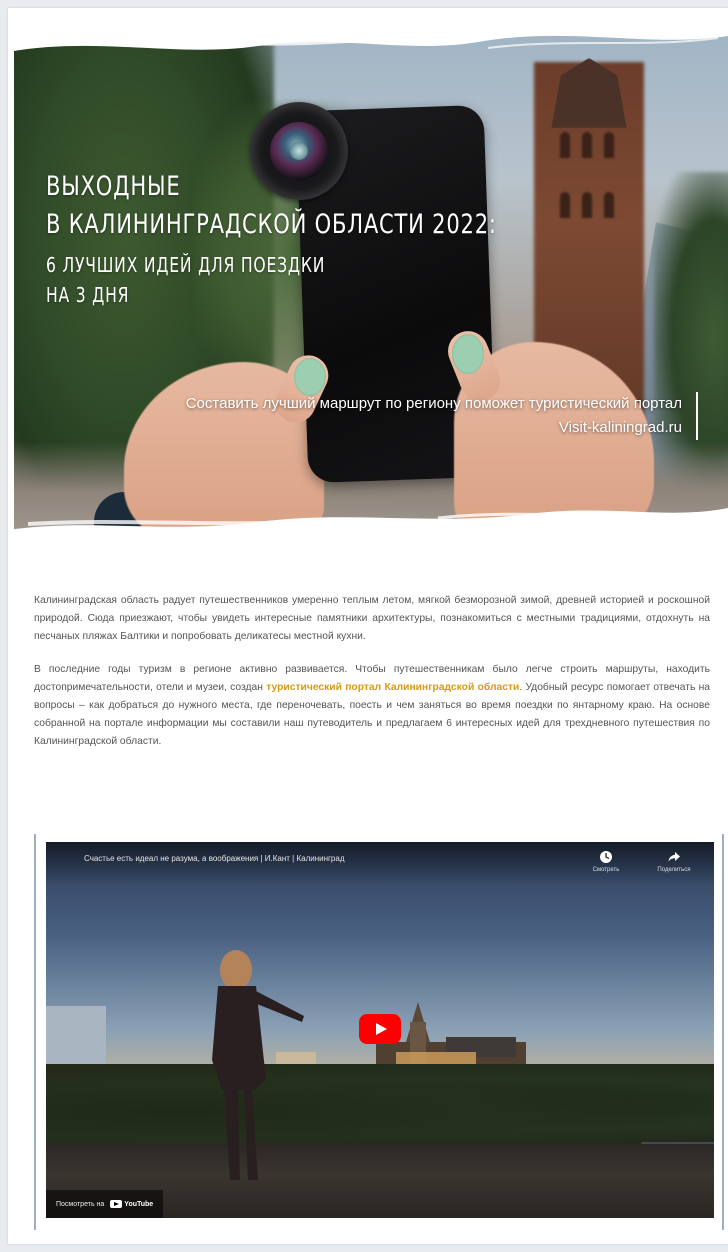 The image size is (728, 1252). Describe the element at coordinates (368, 538) in the screenshot. I see `bottom-brush-edge` at that location.